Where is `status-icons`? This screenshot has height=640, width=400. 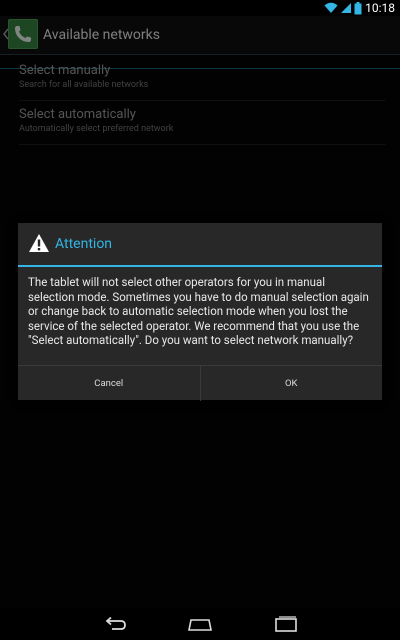
status-icons is located at coordinates (343, 8).